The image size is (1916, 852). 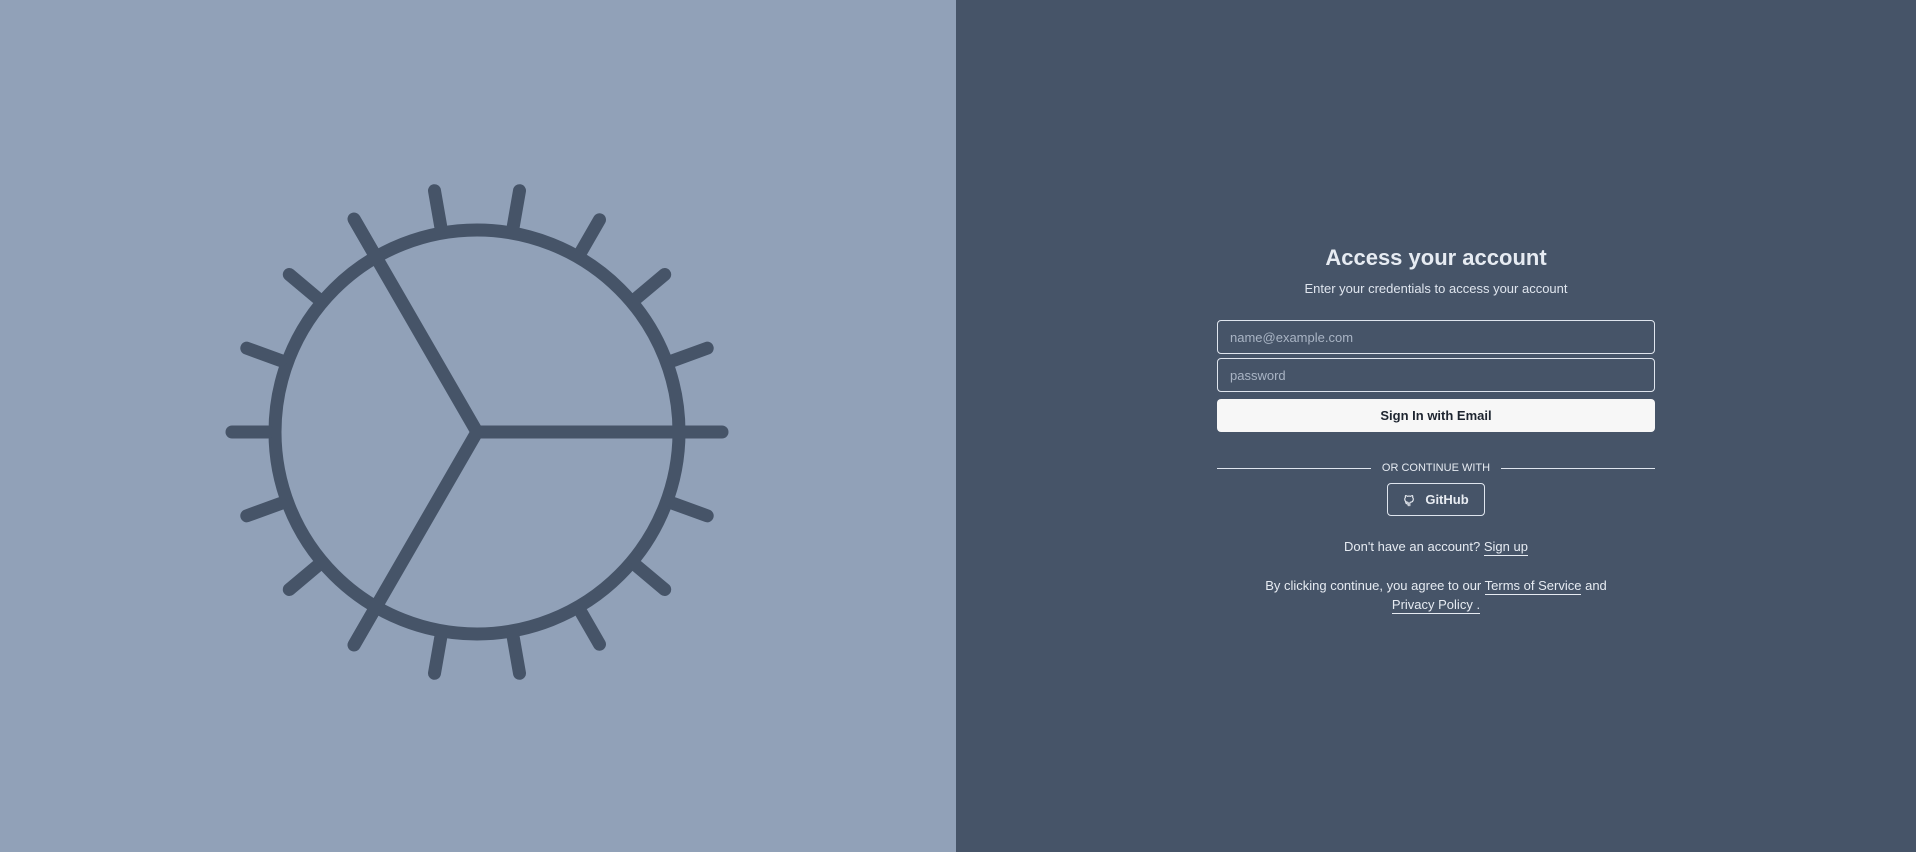 What do you see at coordinates (1478, 604) in the screenshot?
I see `terms-suffix-text: .` at bounding box center [1478, 604].